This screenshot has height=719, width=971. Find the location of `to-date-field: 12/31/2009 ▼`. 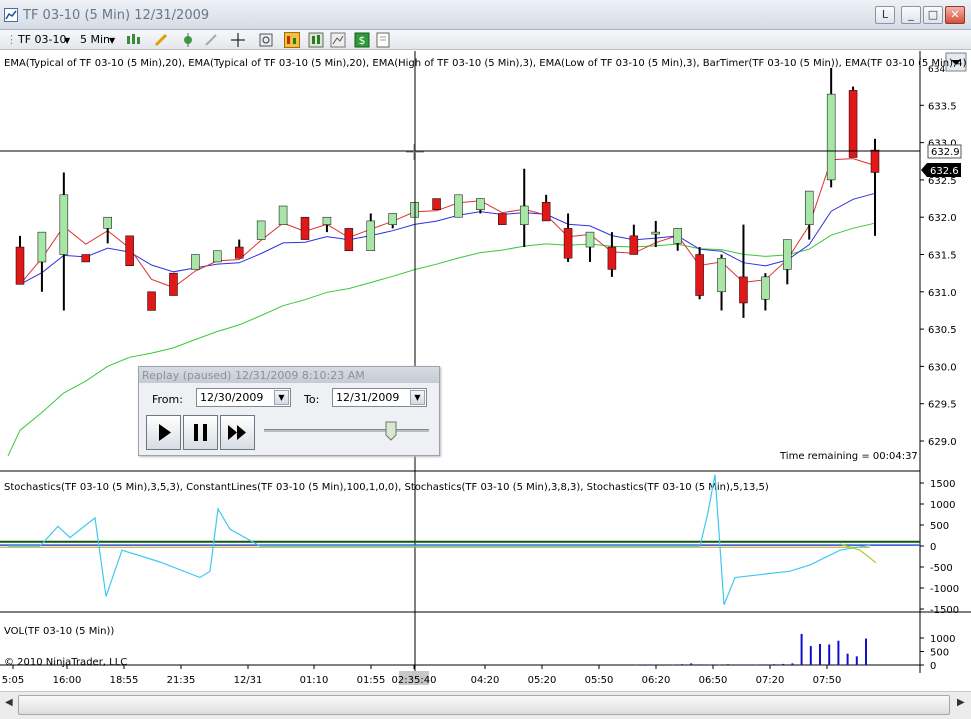

to-date-field: 12/31/2009 ▼ is located at coordinates (379, 397).